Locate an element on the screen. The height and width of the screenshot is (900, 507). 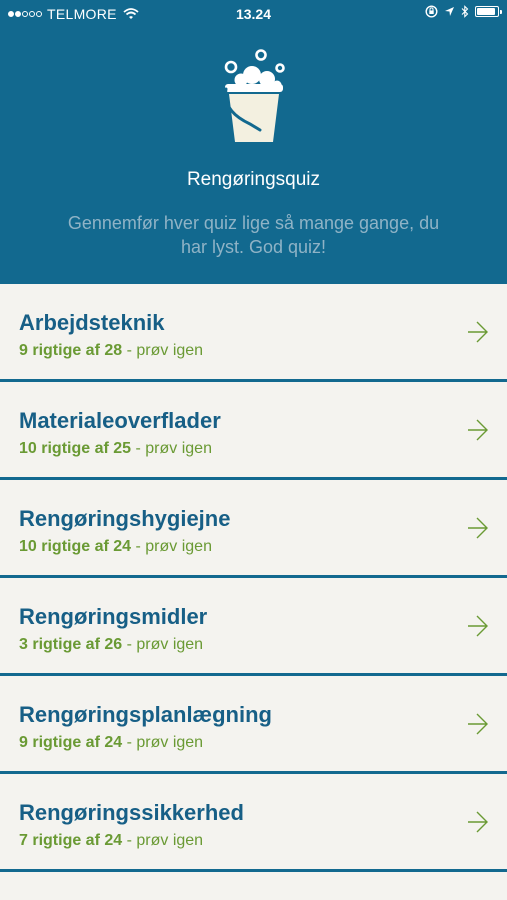
quiz-result: 7 rigtige af 24 - prøv igen is located at coordinates (111, 841).